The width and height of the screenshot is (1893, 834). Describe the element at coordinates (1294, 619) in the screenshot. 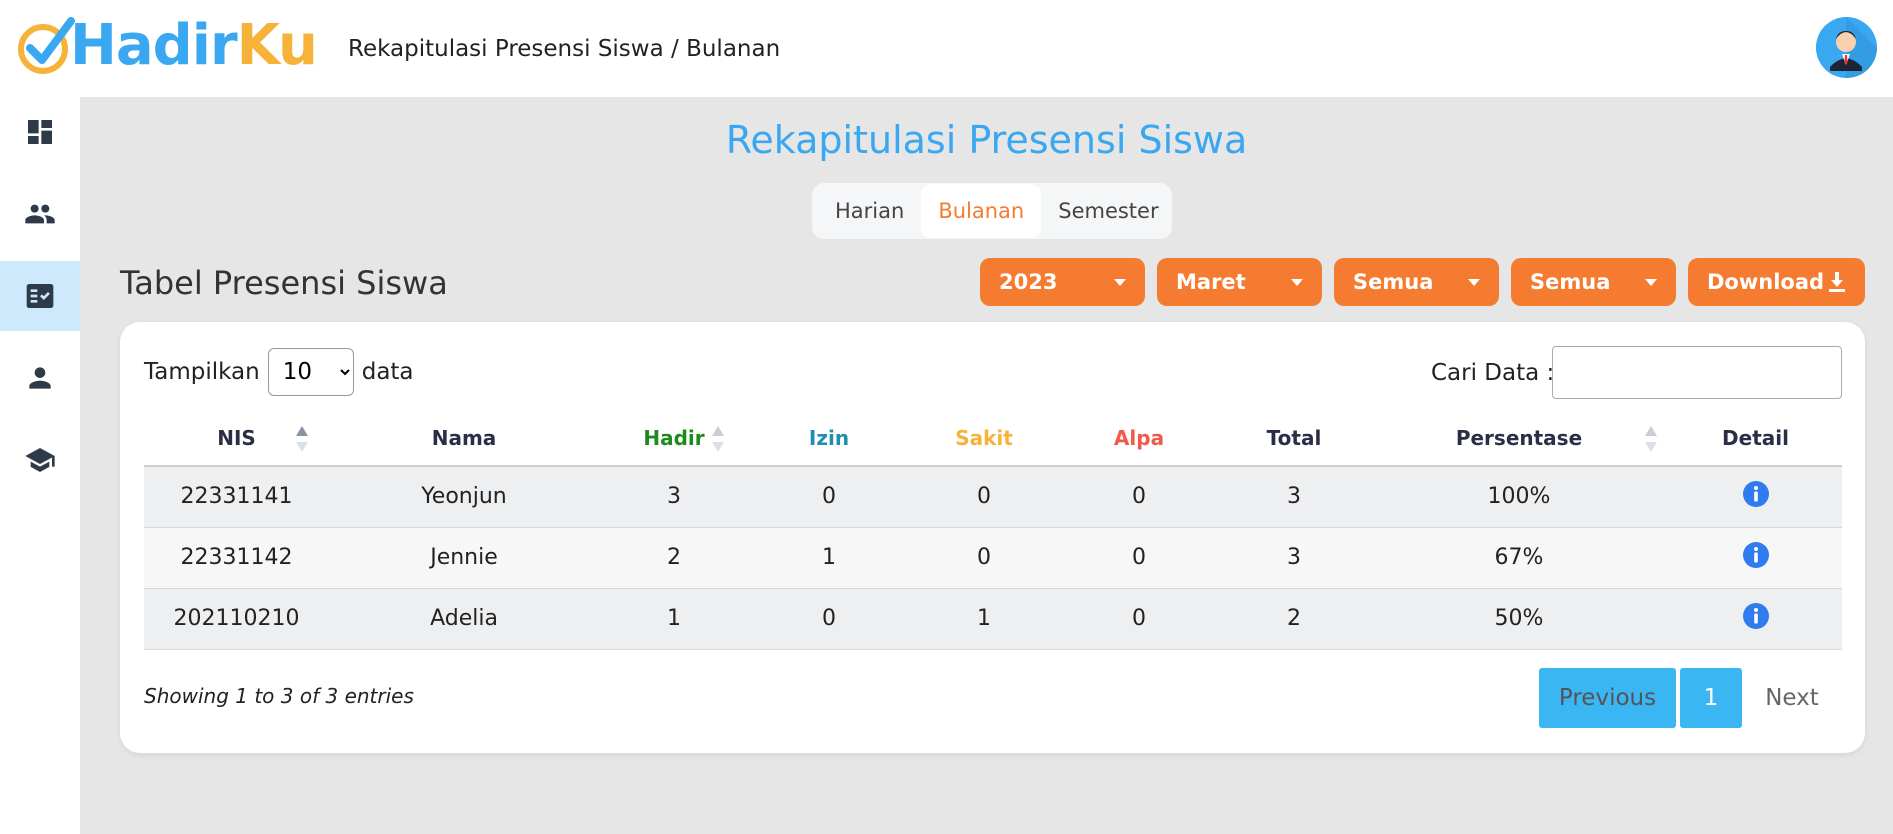

I see `cell-total: 2` at that location.